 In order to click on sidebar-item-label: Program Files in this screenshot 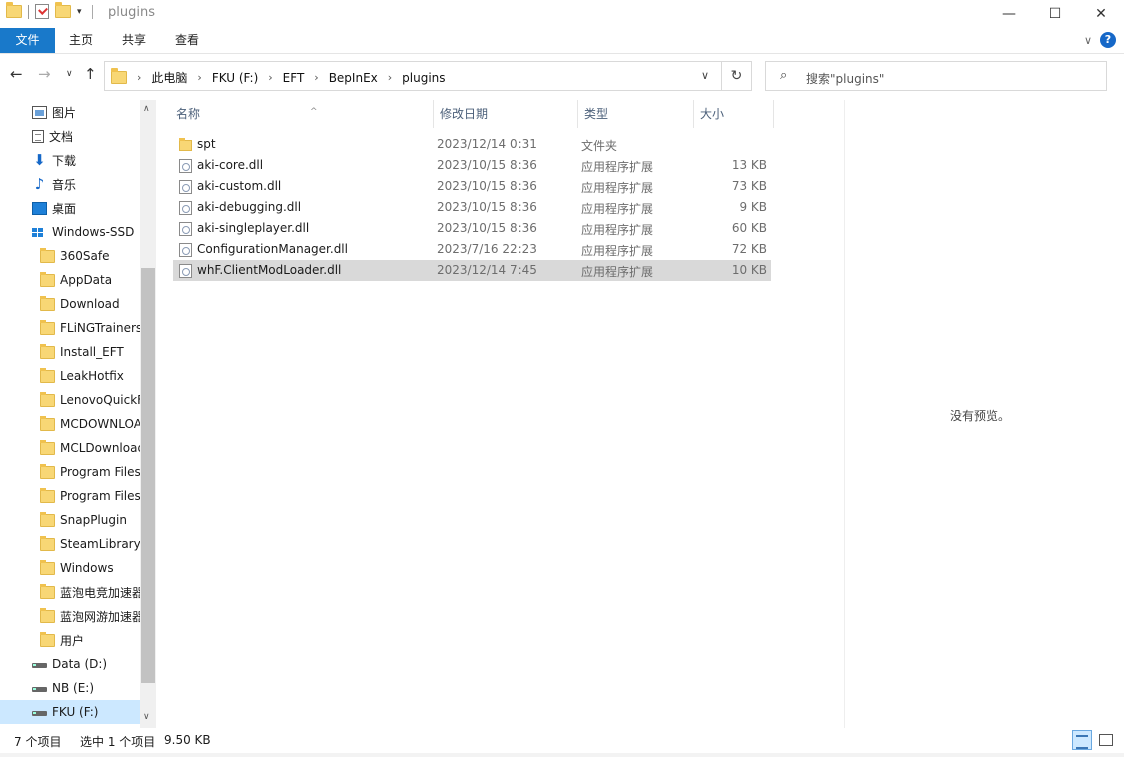, I will do `click(100, 472)`.